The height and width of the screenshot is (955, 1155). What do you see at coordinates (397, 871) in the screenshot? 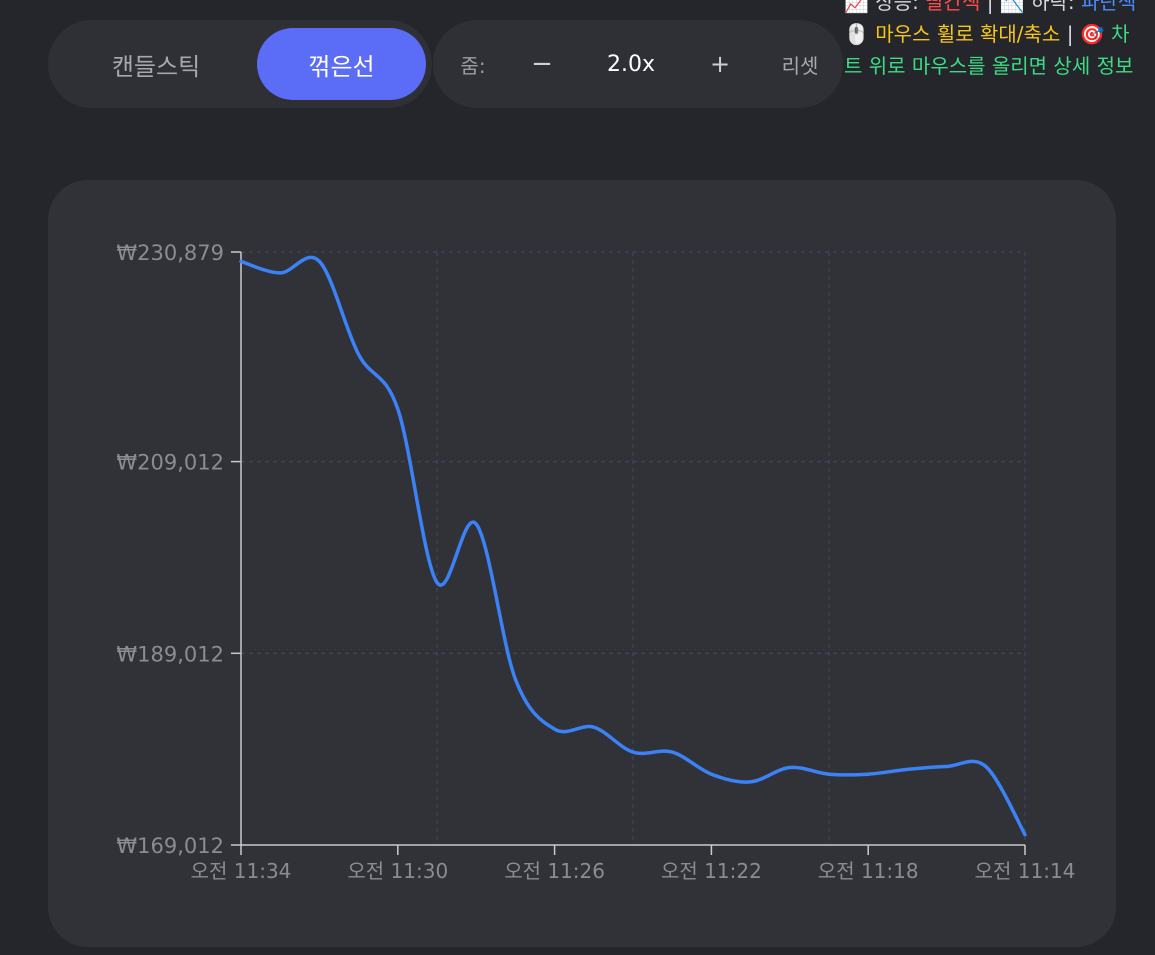
I see `x-tick-label: 오전 11:30` at bounding box center [397, 871].